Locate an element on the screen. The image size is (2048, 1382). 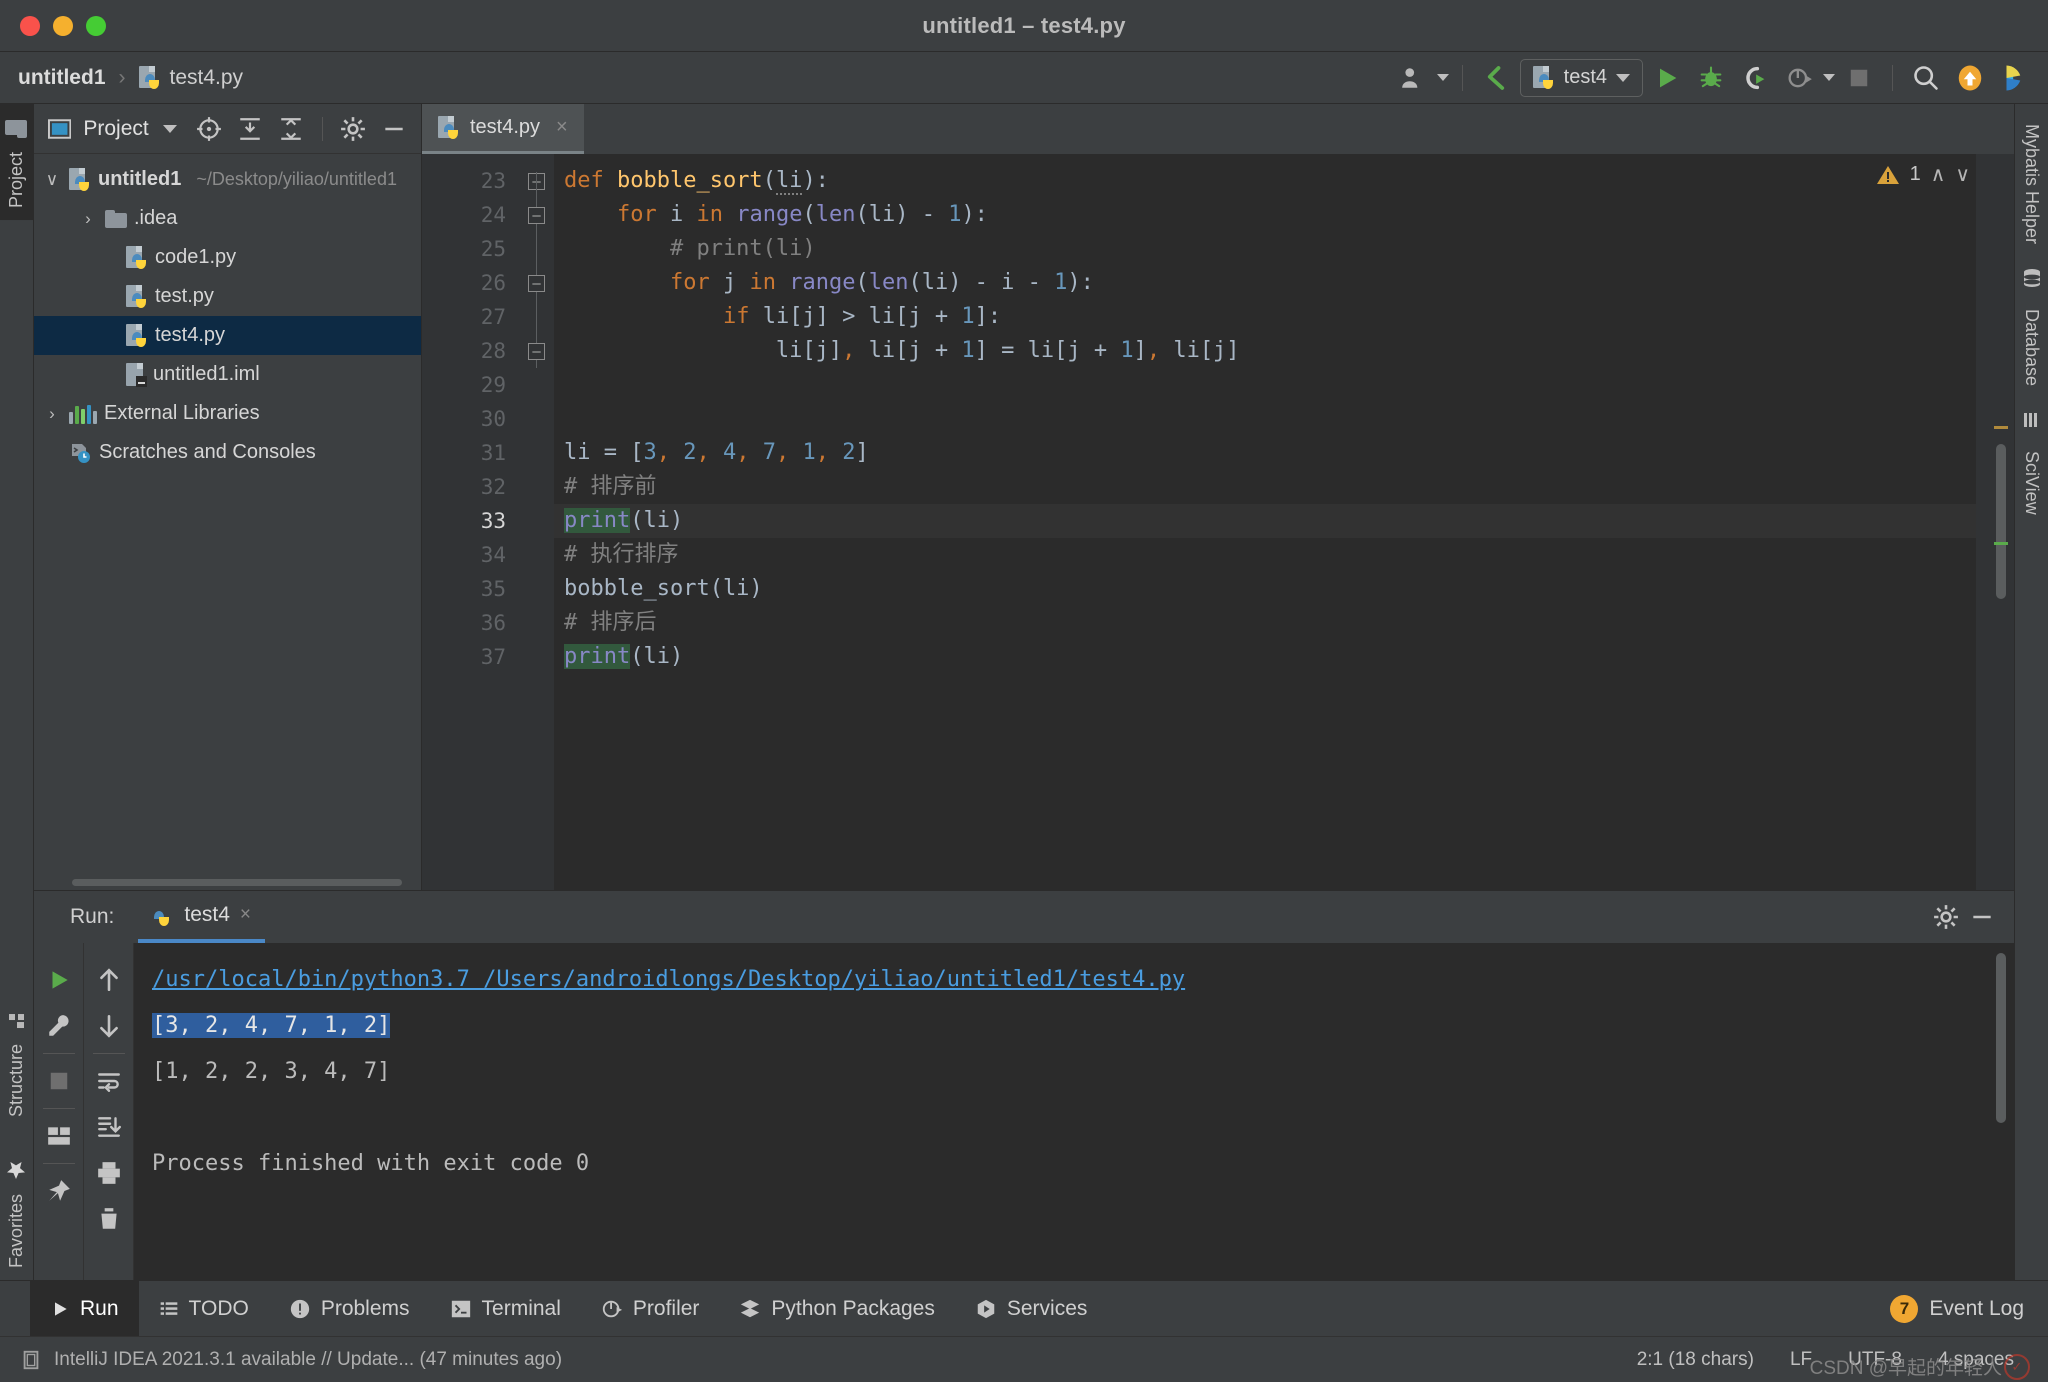
tree-item-idea: › .idea is located at coordinates (227, 218).